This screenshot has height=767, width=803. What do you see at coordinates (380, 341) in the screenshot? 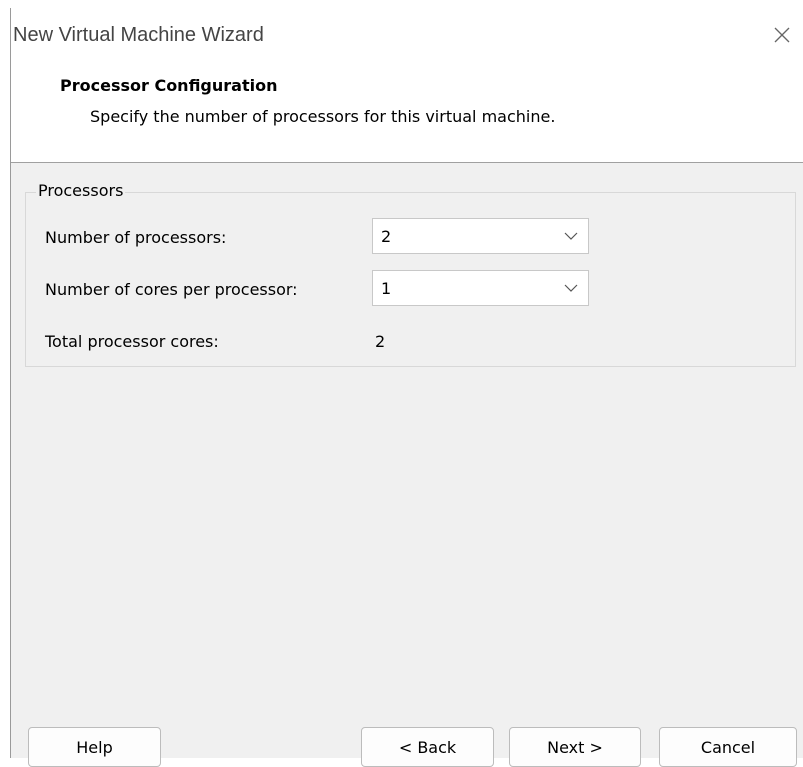
I see `total-cores-value: 2` at bounding box center [380, 341].